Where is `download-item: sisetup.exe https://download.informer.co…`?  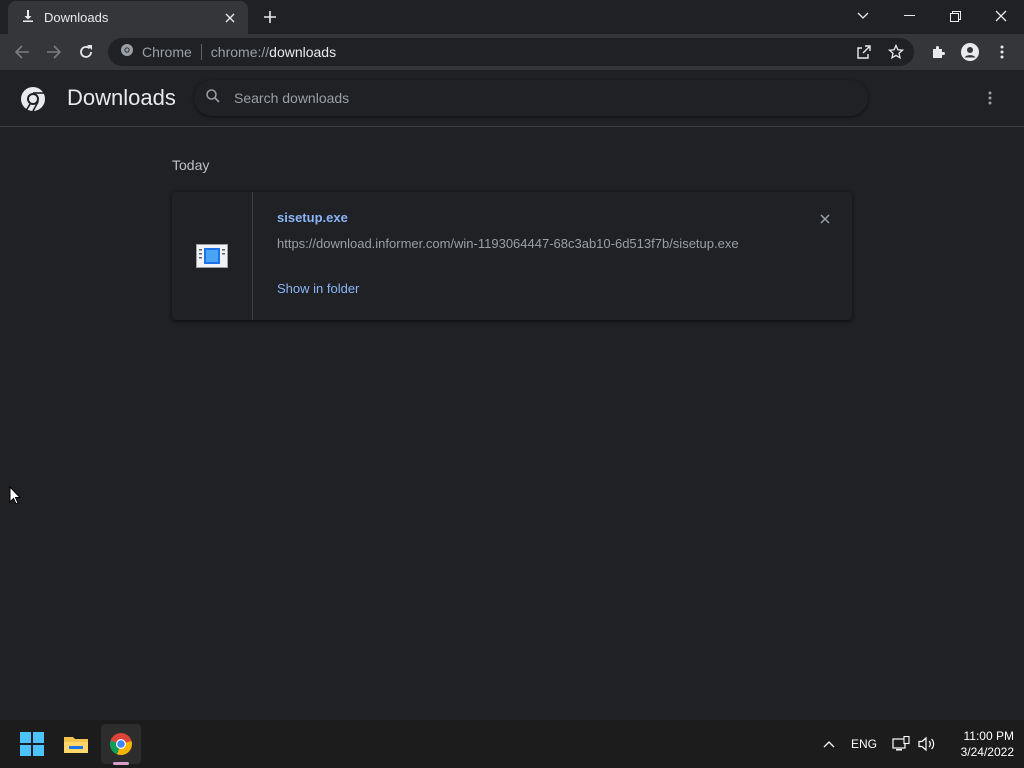 download-item: sisetup.exe https://download.informer.co… is located at coordinates (512, 256).